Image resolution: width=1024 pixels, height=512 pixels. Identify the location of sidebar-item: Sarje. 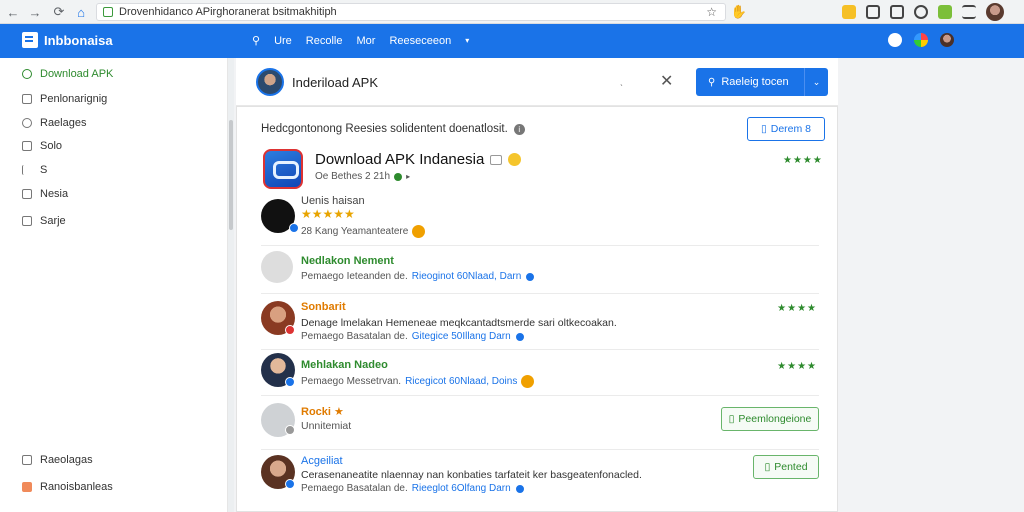
(44, 221).